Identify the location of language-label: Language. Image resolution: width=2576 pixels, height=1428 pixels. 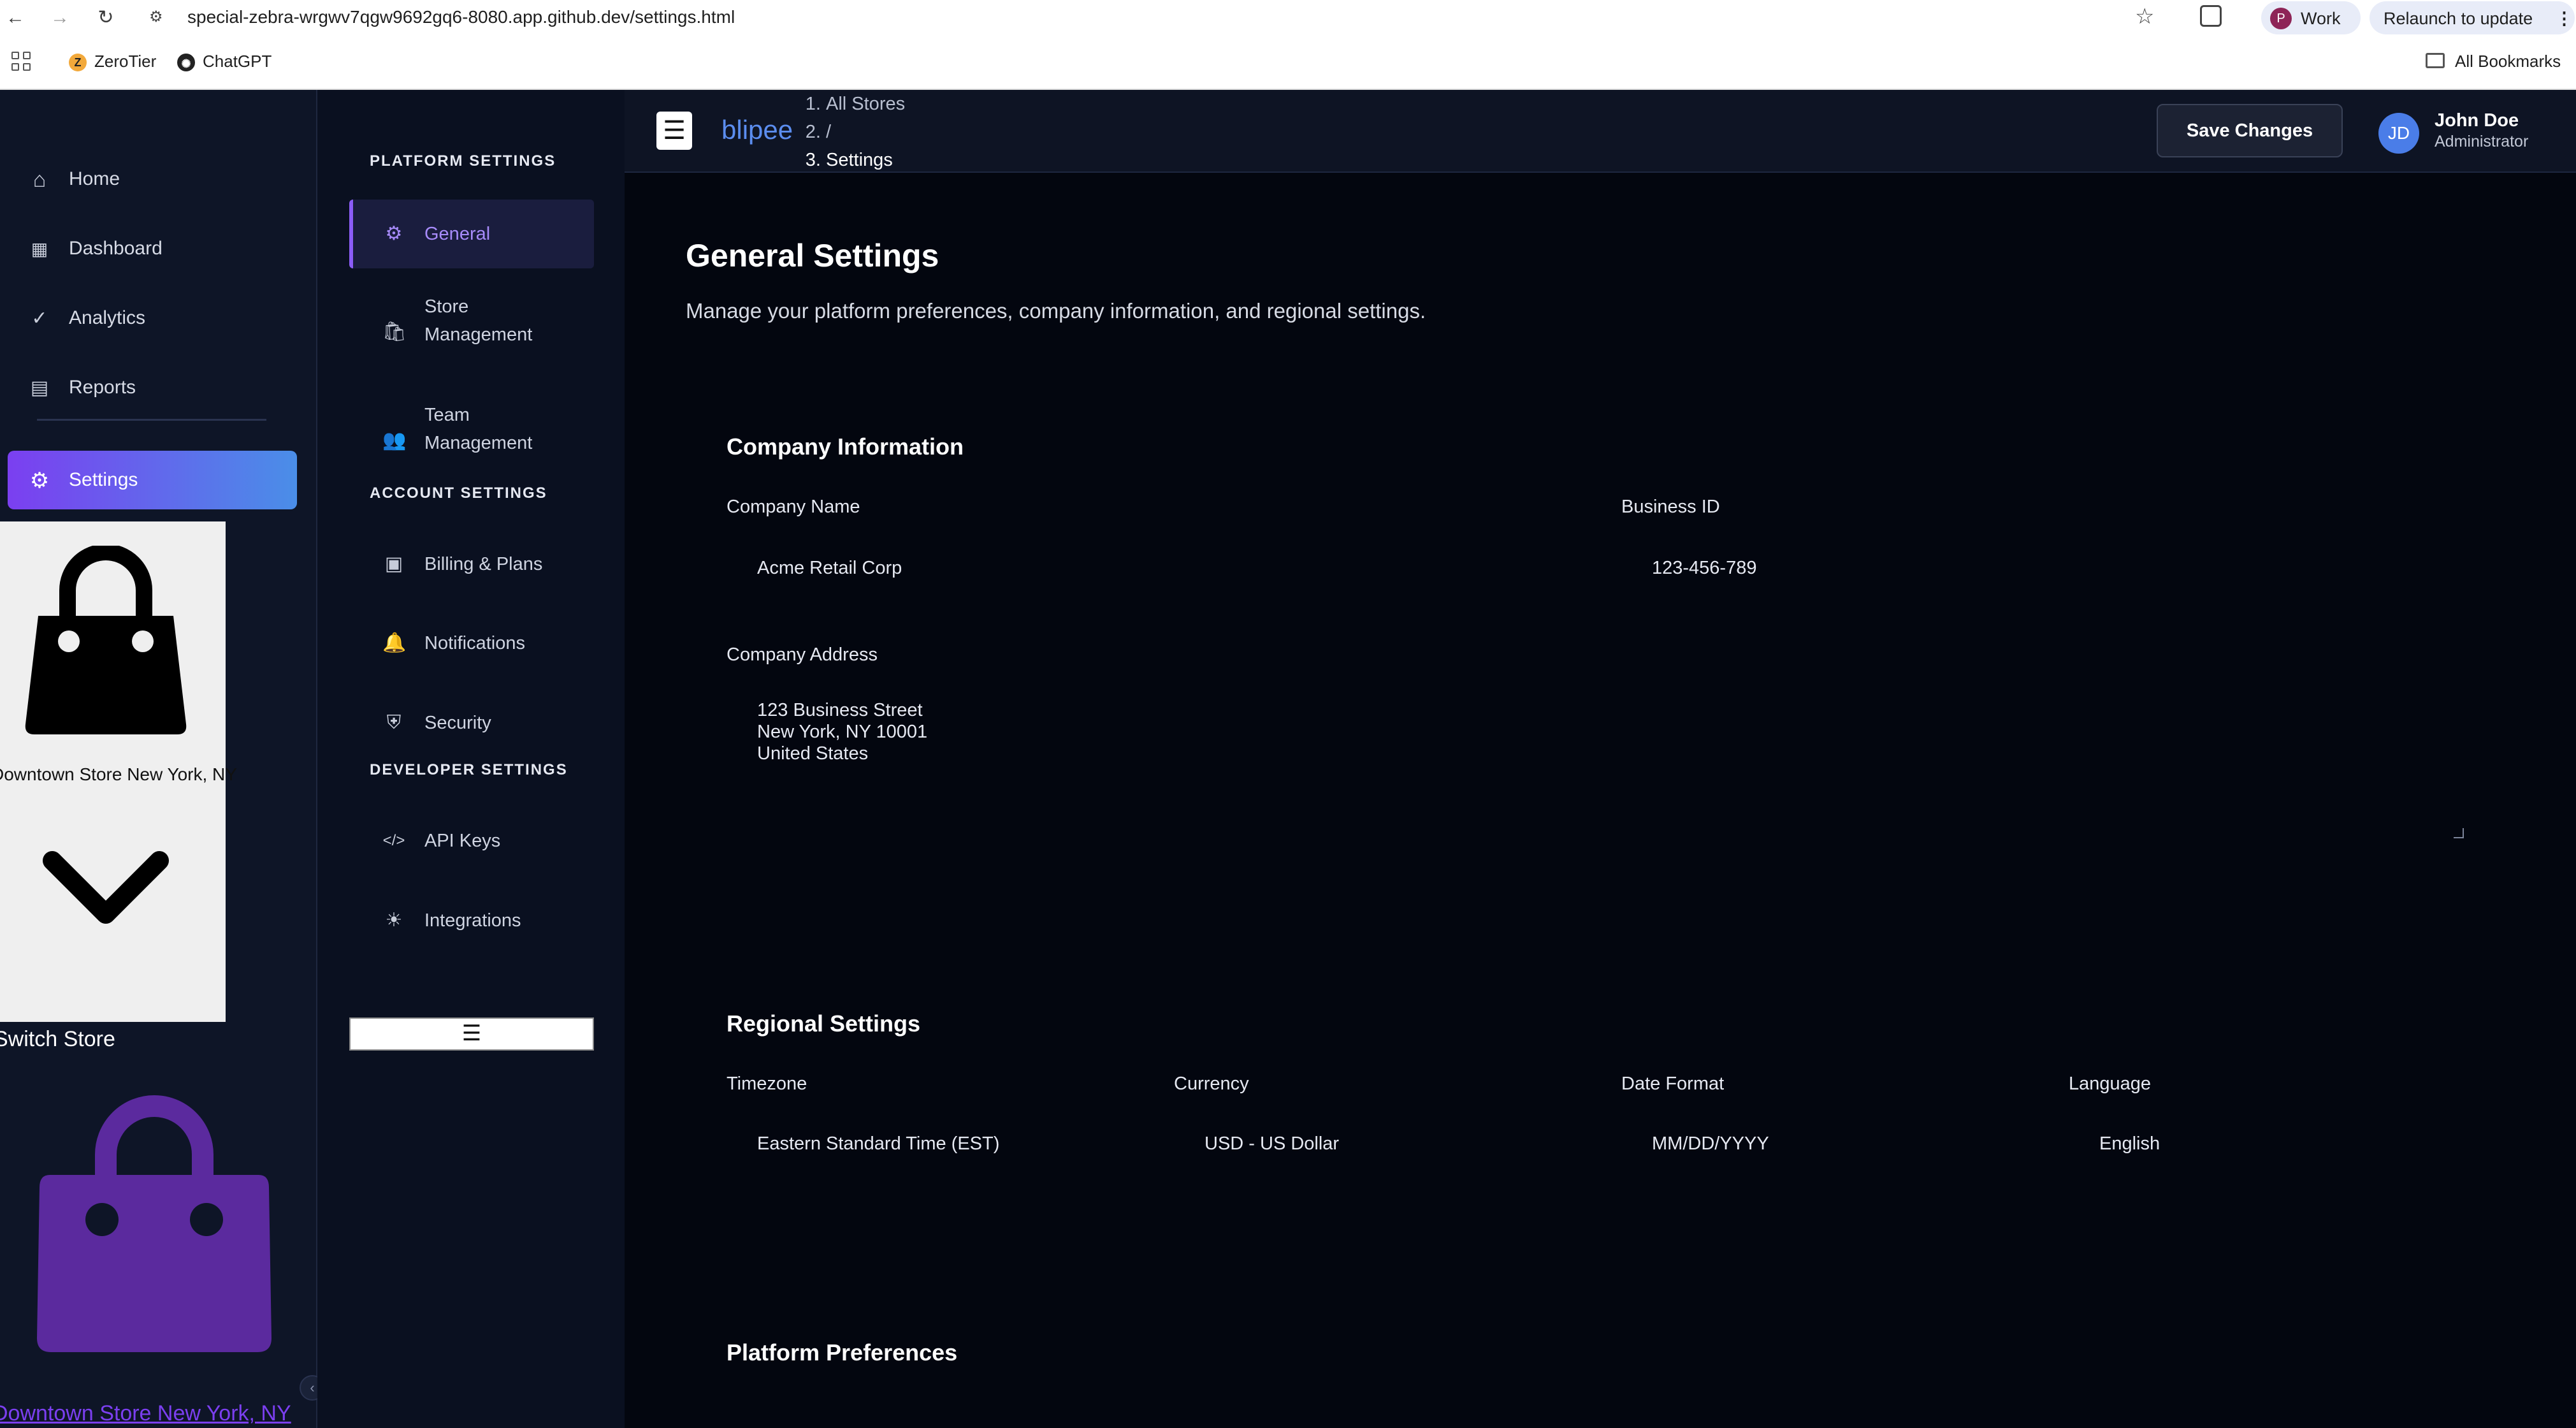
(2110, 1084).